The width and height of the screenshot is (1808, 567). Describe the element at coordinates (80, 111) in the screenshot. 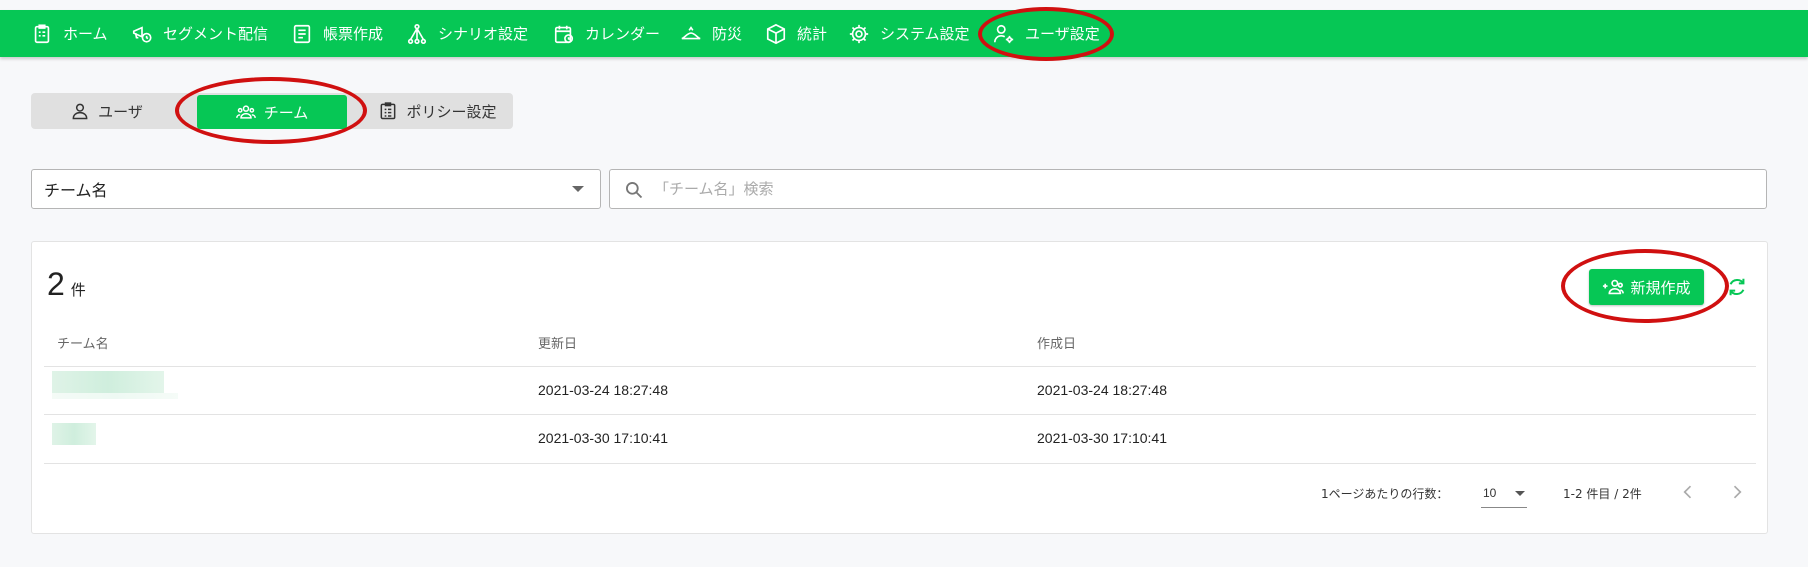

I see `user-icon` at that location.